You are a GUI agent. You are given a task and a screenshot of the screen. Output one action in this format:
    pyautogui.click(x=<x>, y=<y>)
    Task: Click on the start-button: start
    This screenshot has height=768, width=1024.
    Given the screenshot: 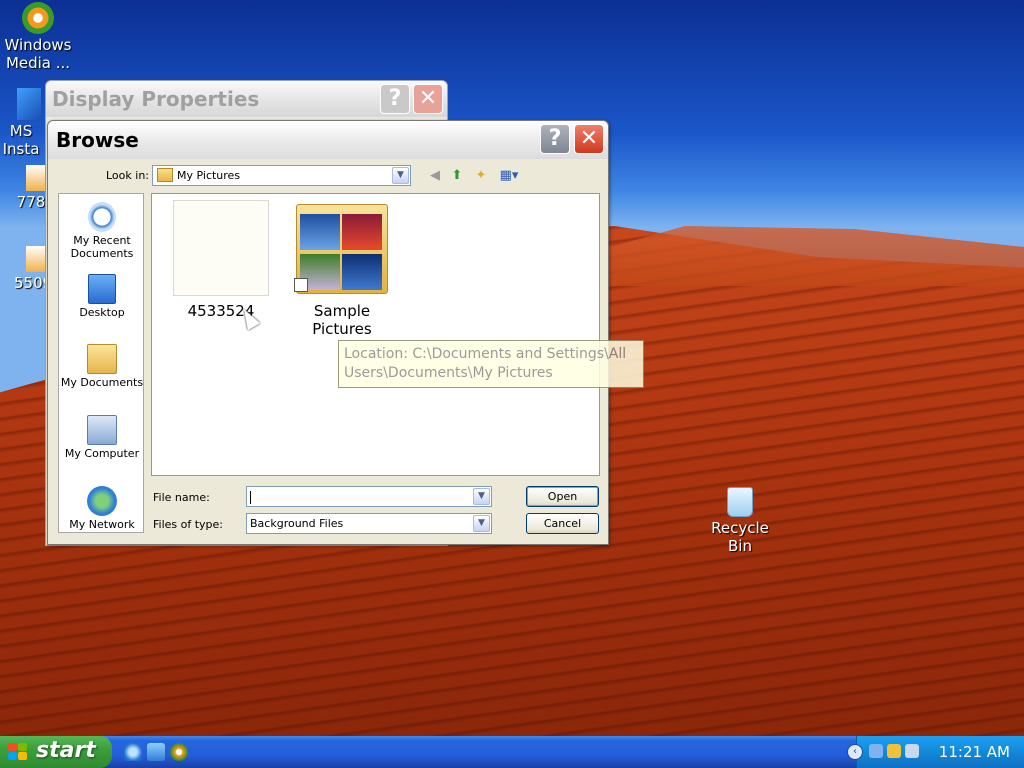 What is the action you would take?
    pyautogui.click(x=56, y=752)
    